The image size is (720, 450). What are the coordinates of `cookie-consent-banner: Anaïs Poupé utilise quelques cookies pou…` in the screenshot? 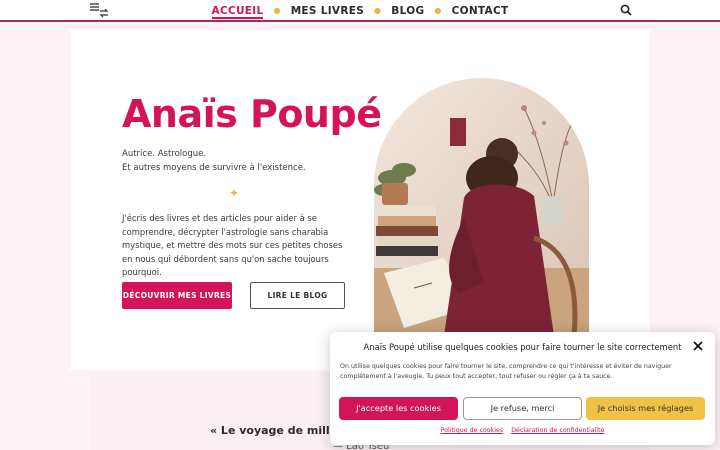 It's located at (522, 388).